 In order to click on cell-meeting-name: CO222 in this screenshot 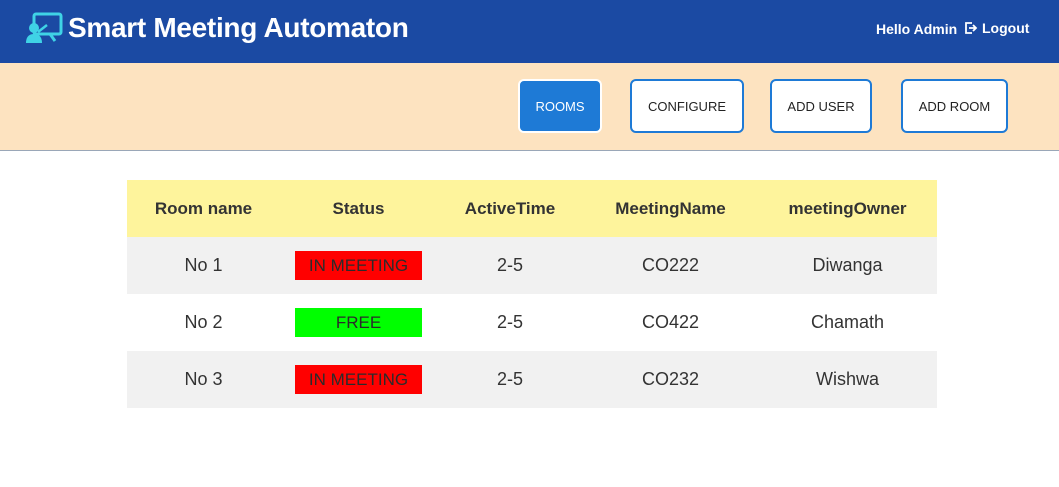, I will do `click(670, 265)`.